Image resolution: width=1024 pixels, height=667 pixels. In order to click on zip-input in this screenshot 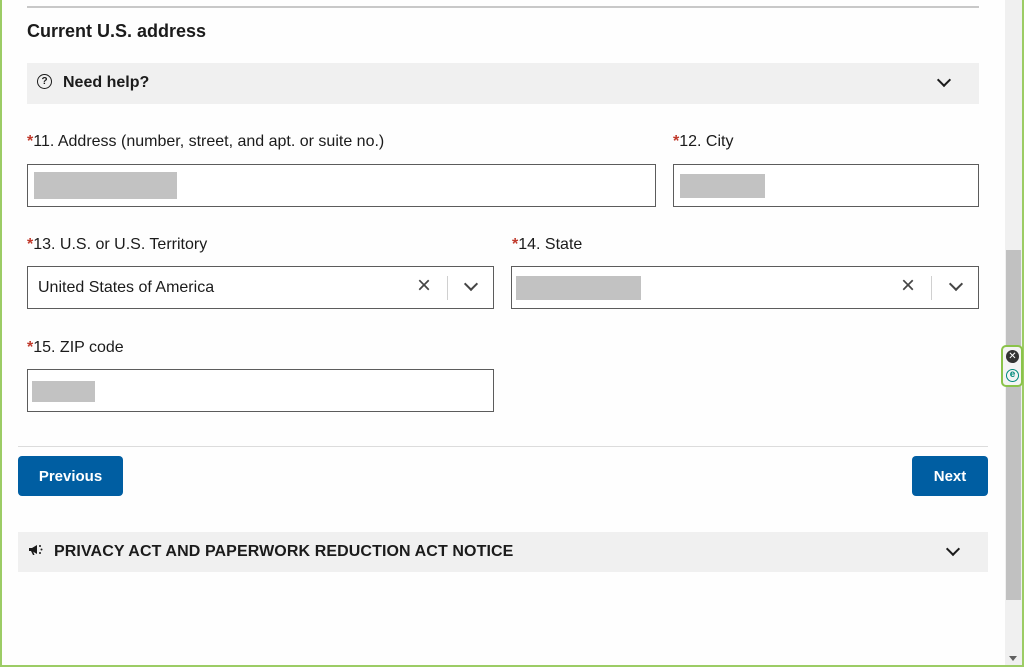, I will do `click(260, 390)`.